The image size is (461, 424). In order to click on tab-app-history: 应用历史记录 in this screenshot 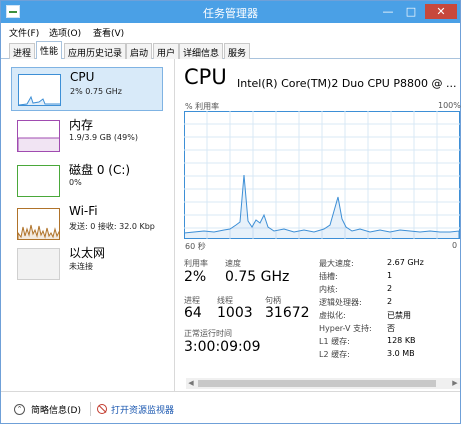, I will do `click(95, 51)`.